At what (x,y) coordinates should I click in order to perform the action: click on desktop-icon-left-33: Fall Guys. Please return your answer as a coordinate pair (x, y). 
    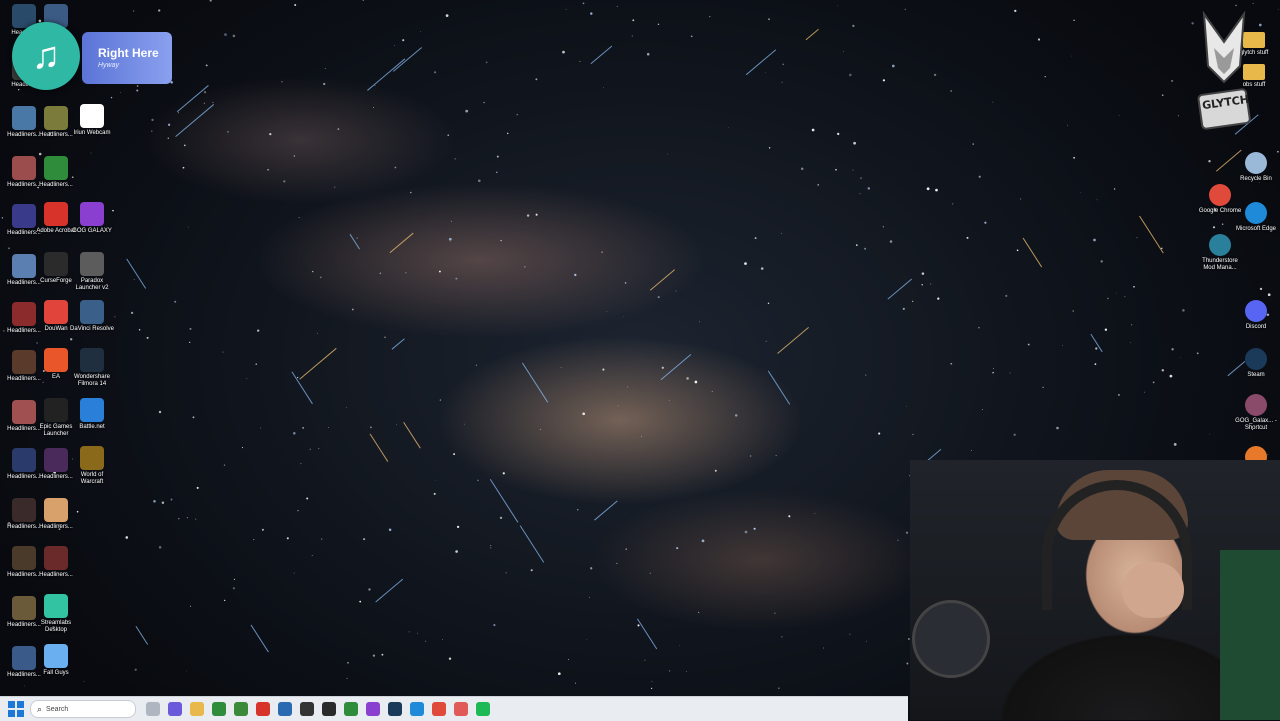
    Looking at the image, I should click on (56, 660).